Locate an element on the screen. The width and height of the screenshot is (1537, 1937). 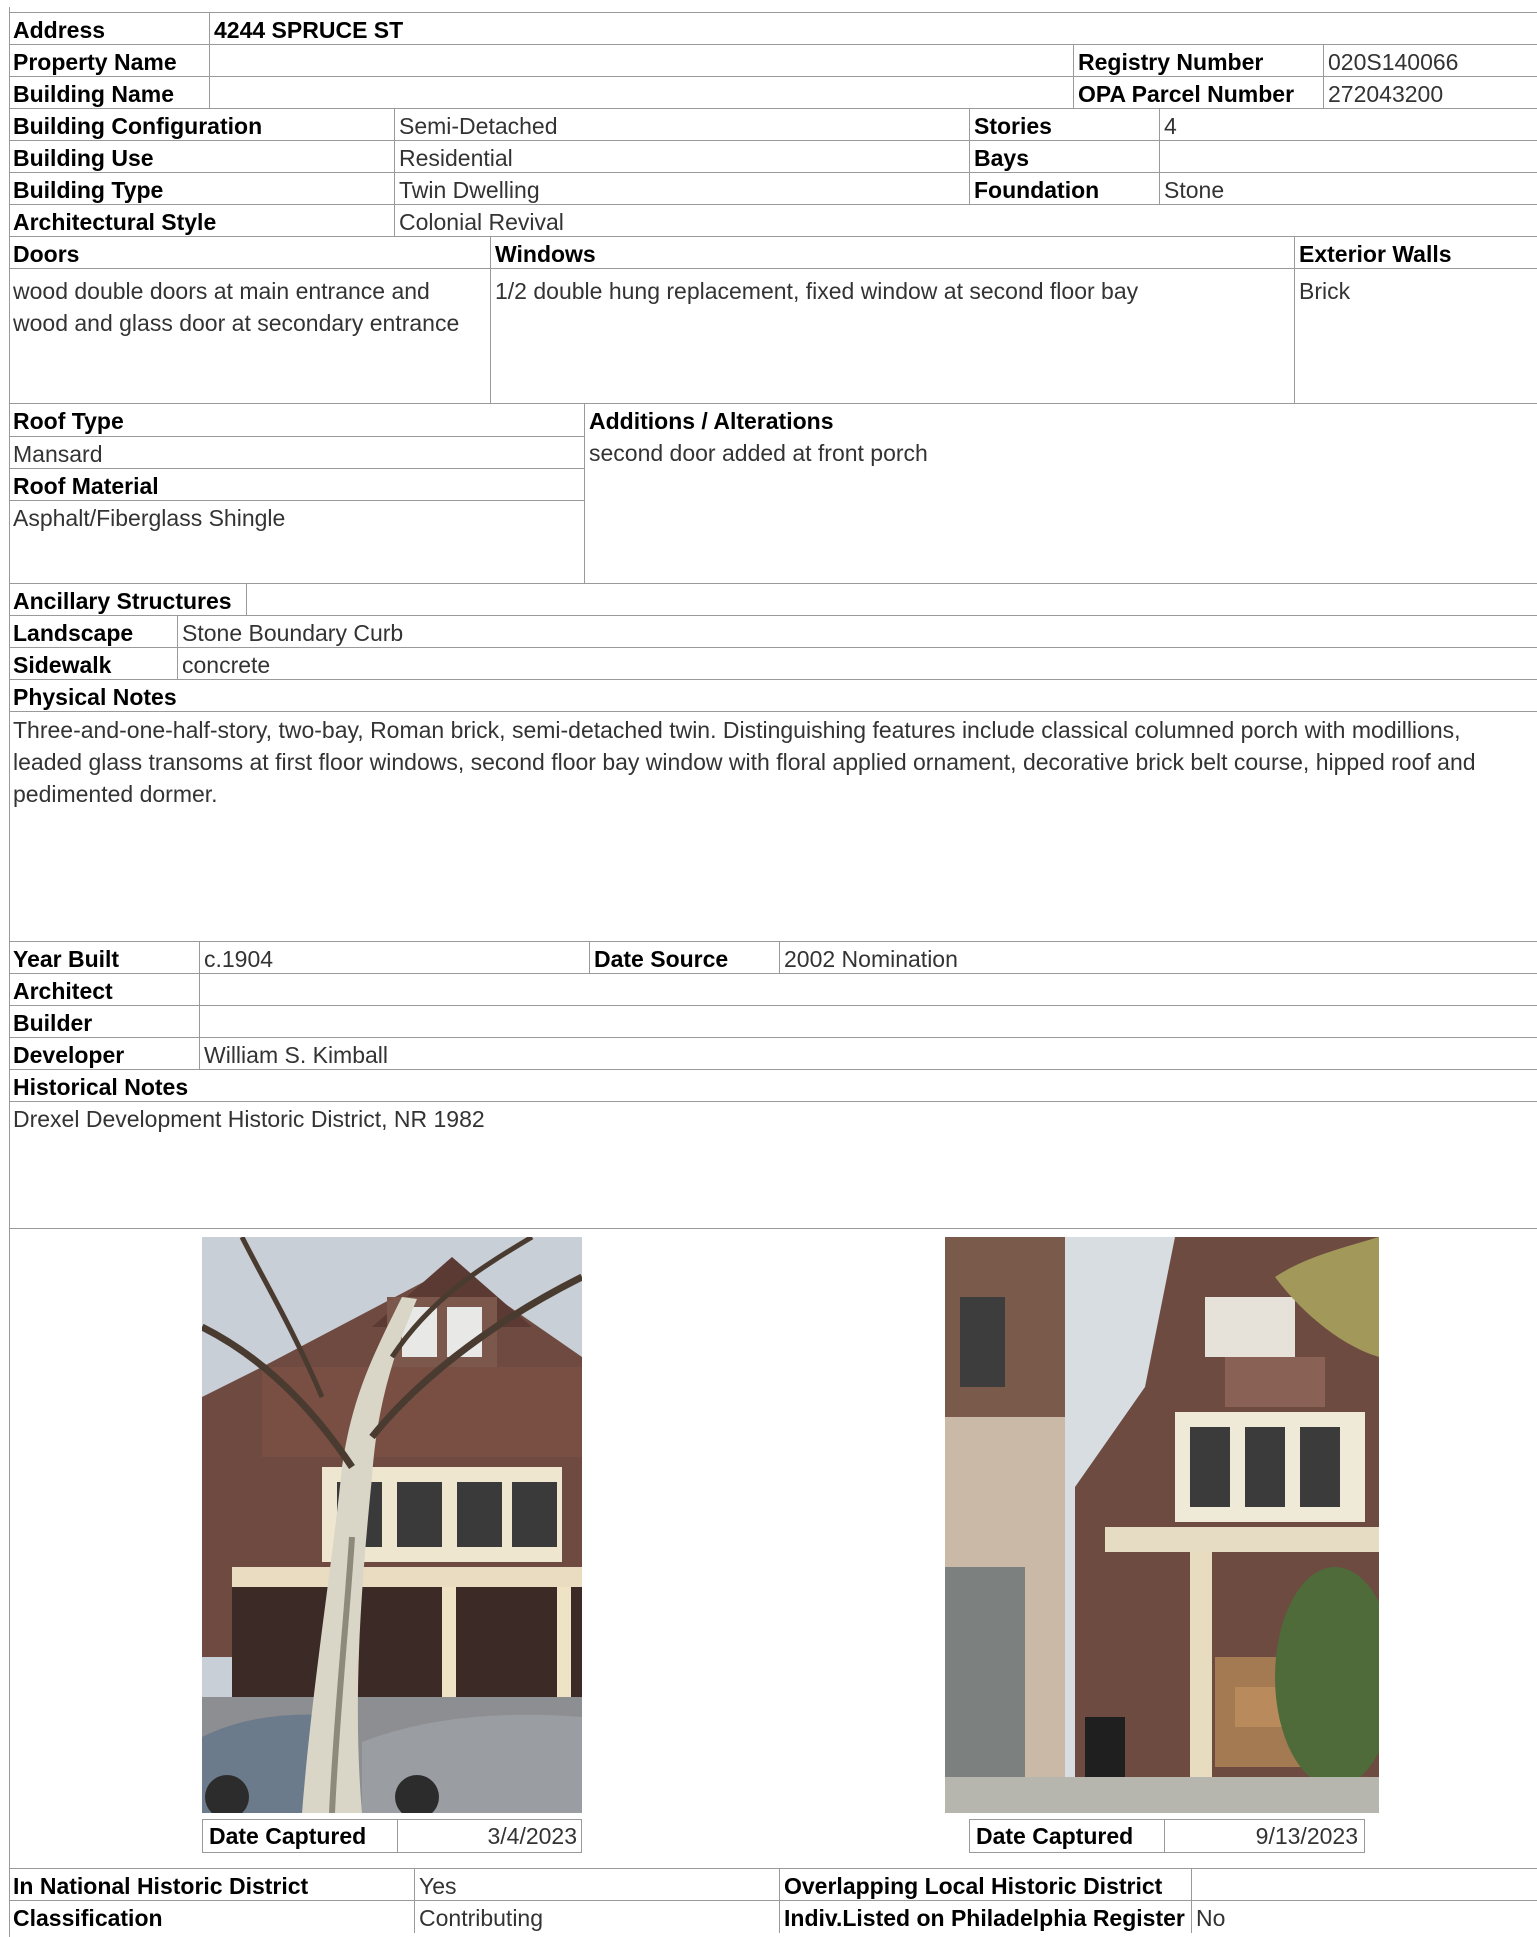
row-sidewalk: Sidewalk concrete is located at coordinates (773, 663).